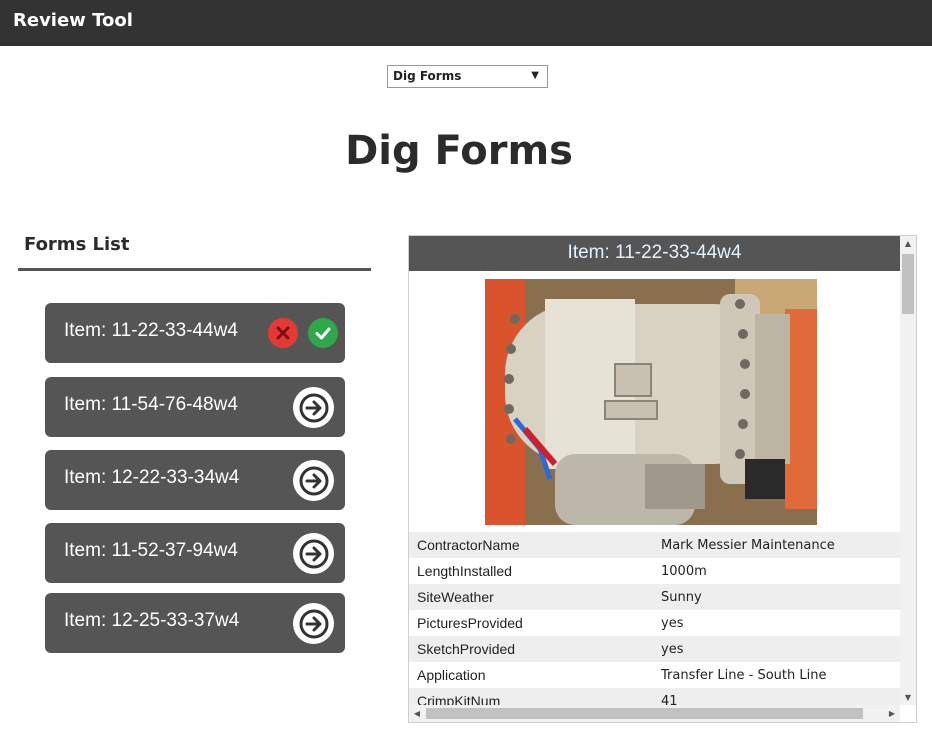 The width and height of the screenshot is (932, 733). I want to click on property-key: SiteWeather, so click(455, 597).